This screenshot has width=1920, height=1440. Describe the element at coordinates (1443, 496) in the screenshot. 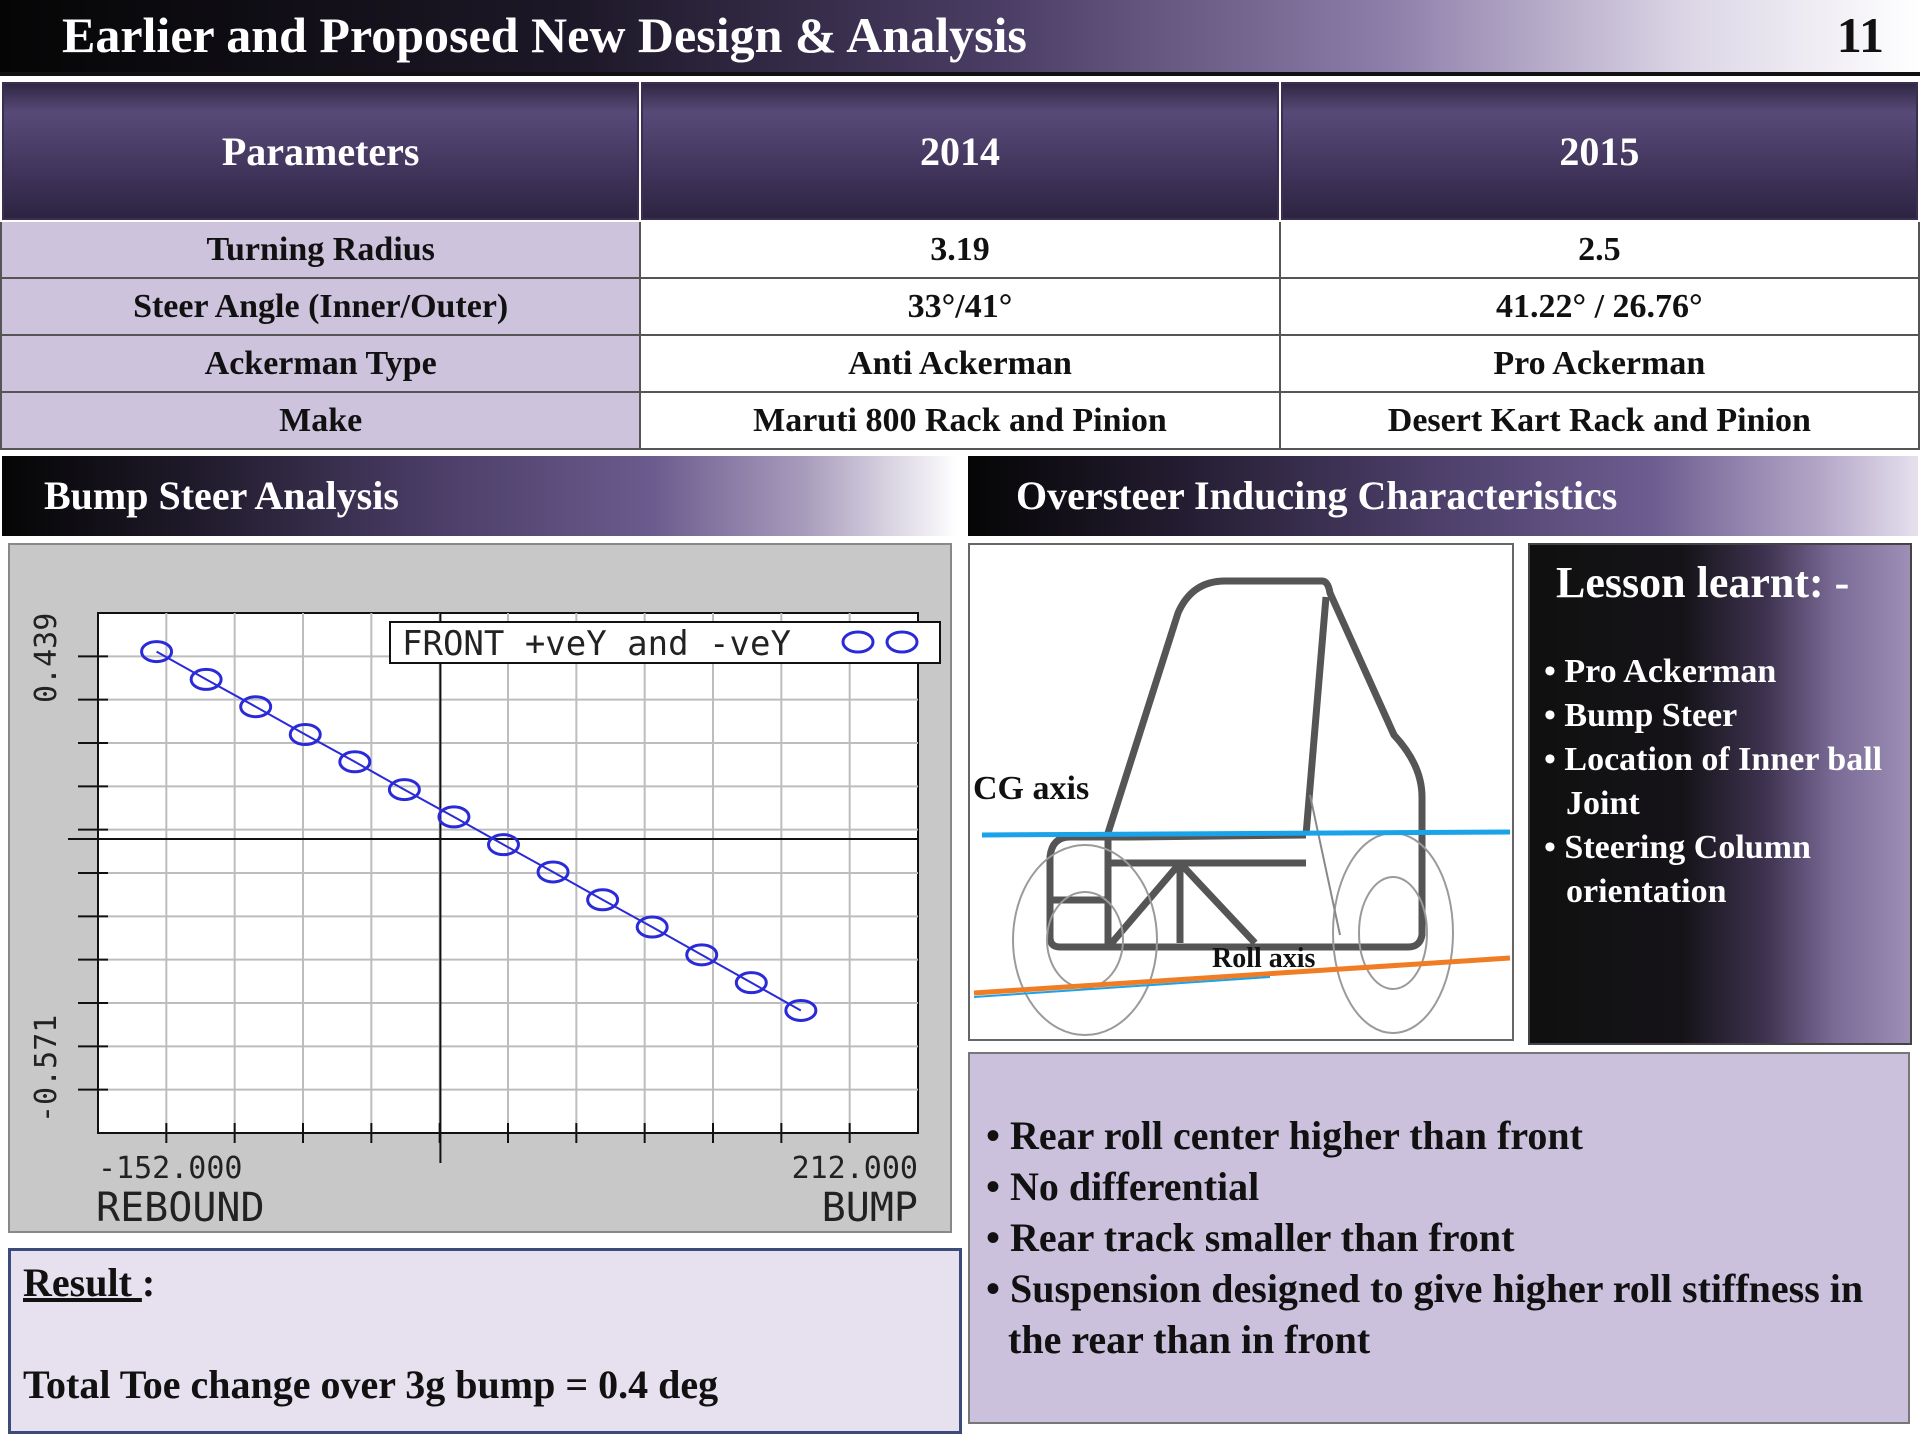

I see `oversteer-header: Oversteer Inducing Characteristics` at that location.